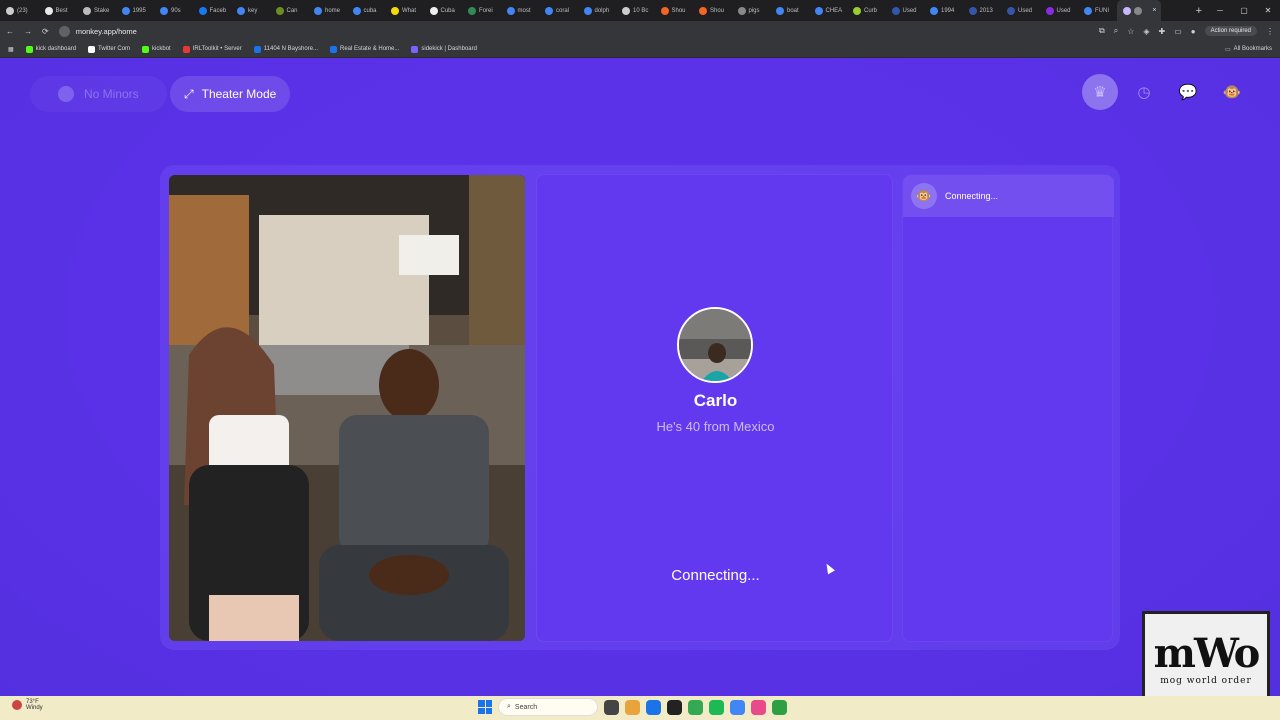 This screenshot has width=1280, height=720. What do you see at coordinates (10, 31) in the screenshot?
I see `back-icon: ←` at bounding box center [10, 31].